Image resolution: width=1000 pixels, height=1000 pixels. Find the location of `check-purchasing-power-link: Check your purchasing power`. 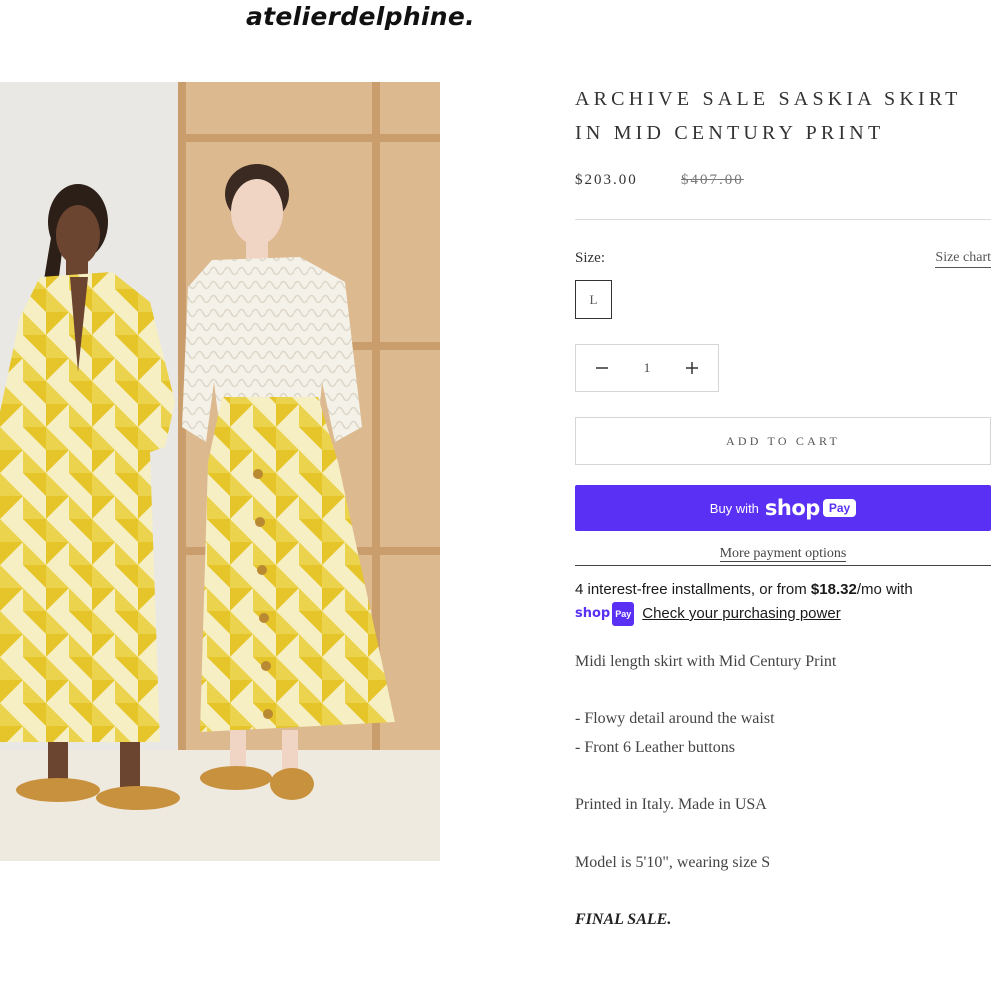

check-purchasing-power-link: Check your purchasing power is located at coordinates (741, 614).